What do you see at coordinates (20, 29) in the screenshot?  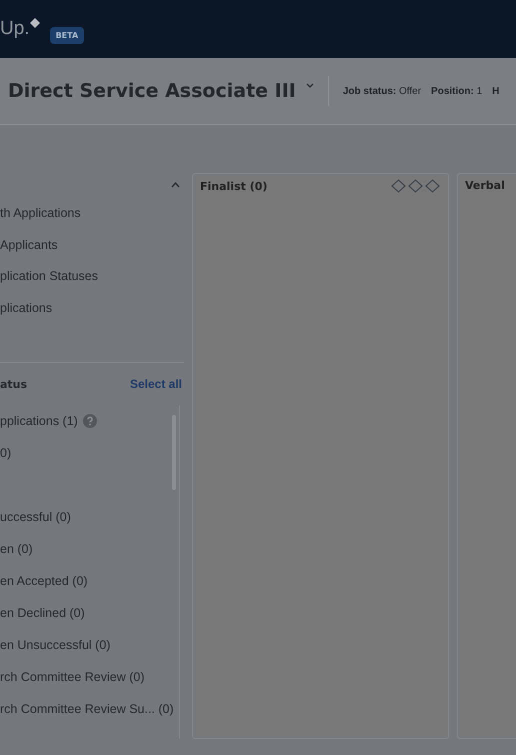 I see `logo: Up.` at bounding box center [20, 29].